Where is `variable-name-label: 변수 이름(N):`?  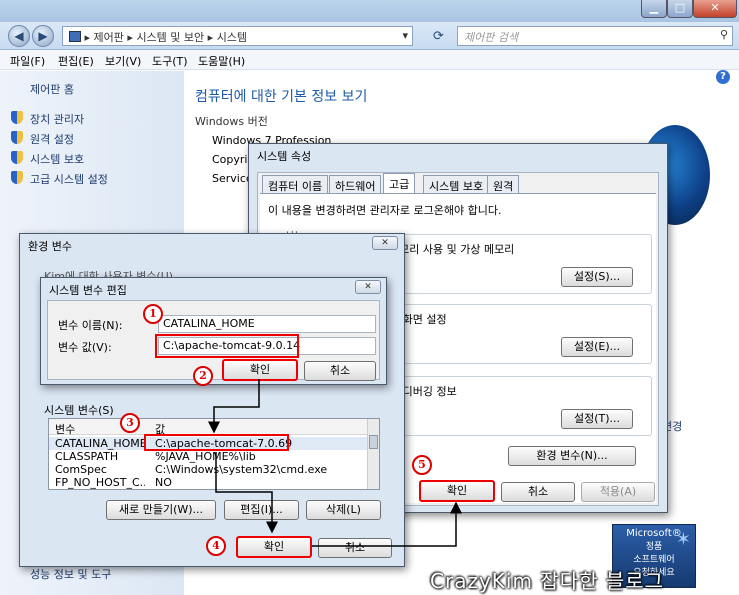
variable-name-label: 변수 이름(N): is located at coordinates (90, 325).